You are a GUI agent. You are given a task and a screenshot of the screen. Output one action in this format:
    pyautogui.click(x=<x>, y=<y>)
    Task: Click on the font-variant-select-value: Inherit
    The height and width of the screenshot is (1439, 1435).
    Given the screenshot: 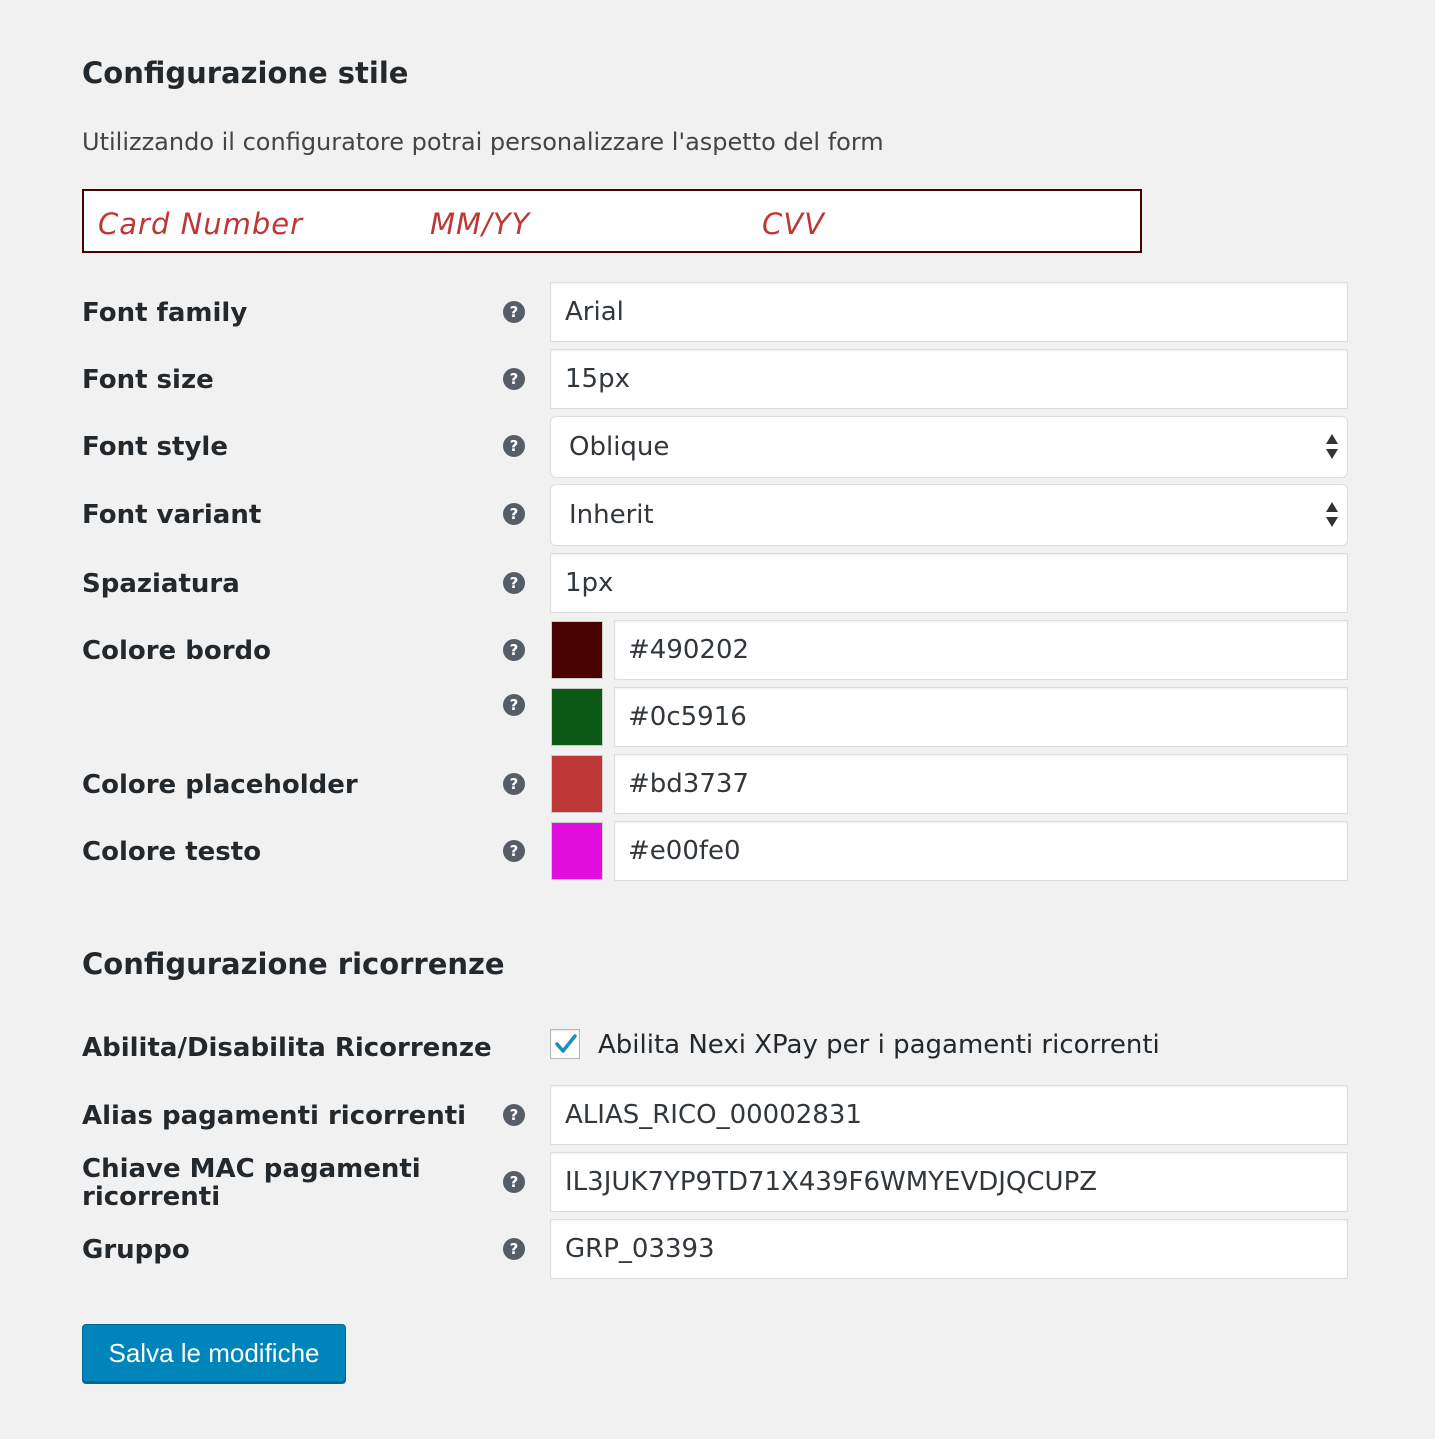 What is the action you would take?
    pyautogui.click(x=611, y=515)
    